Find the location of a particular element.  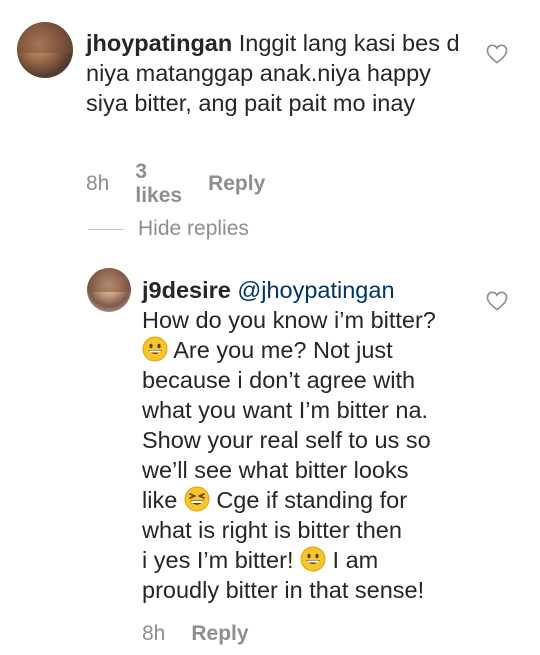

likes-count: 3 likes is located at coordinates (158, 184).